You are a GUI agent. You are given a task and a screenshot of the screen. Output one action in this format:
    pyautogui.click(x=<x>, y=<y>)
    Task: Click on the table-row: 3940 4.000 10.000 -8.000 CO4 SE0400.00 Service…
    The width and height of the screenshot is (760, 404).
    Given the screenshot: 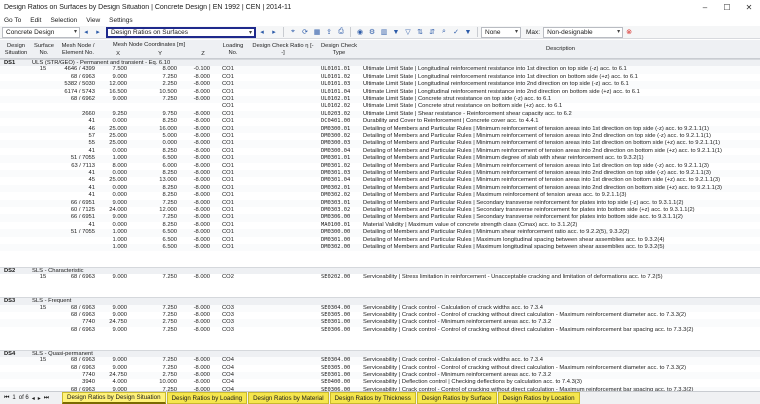 What is the action you would take?
    pyautogui.click(x=380, y=382)
    